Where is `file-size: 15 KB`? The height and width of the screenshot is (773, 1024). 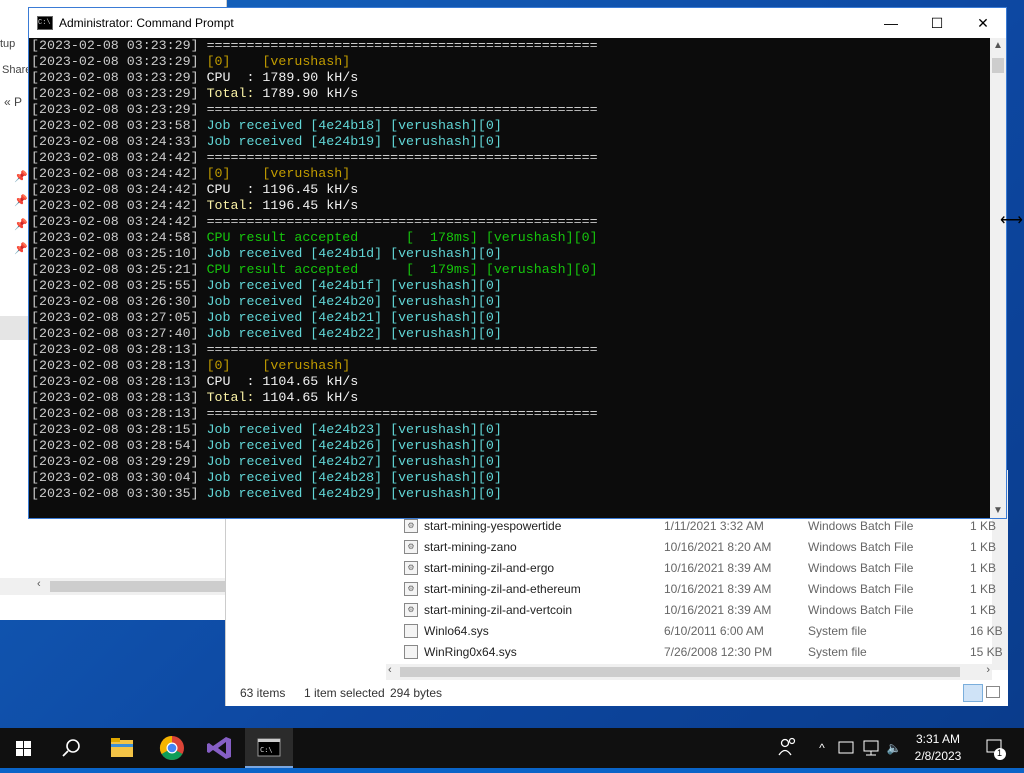
file-size: 15 KB is located at coordinates (986, 652).